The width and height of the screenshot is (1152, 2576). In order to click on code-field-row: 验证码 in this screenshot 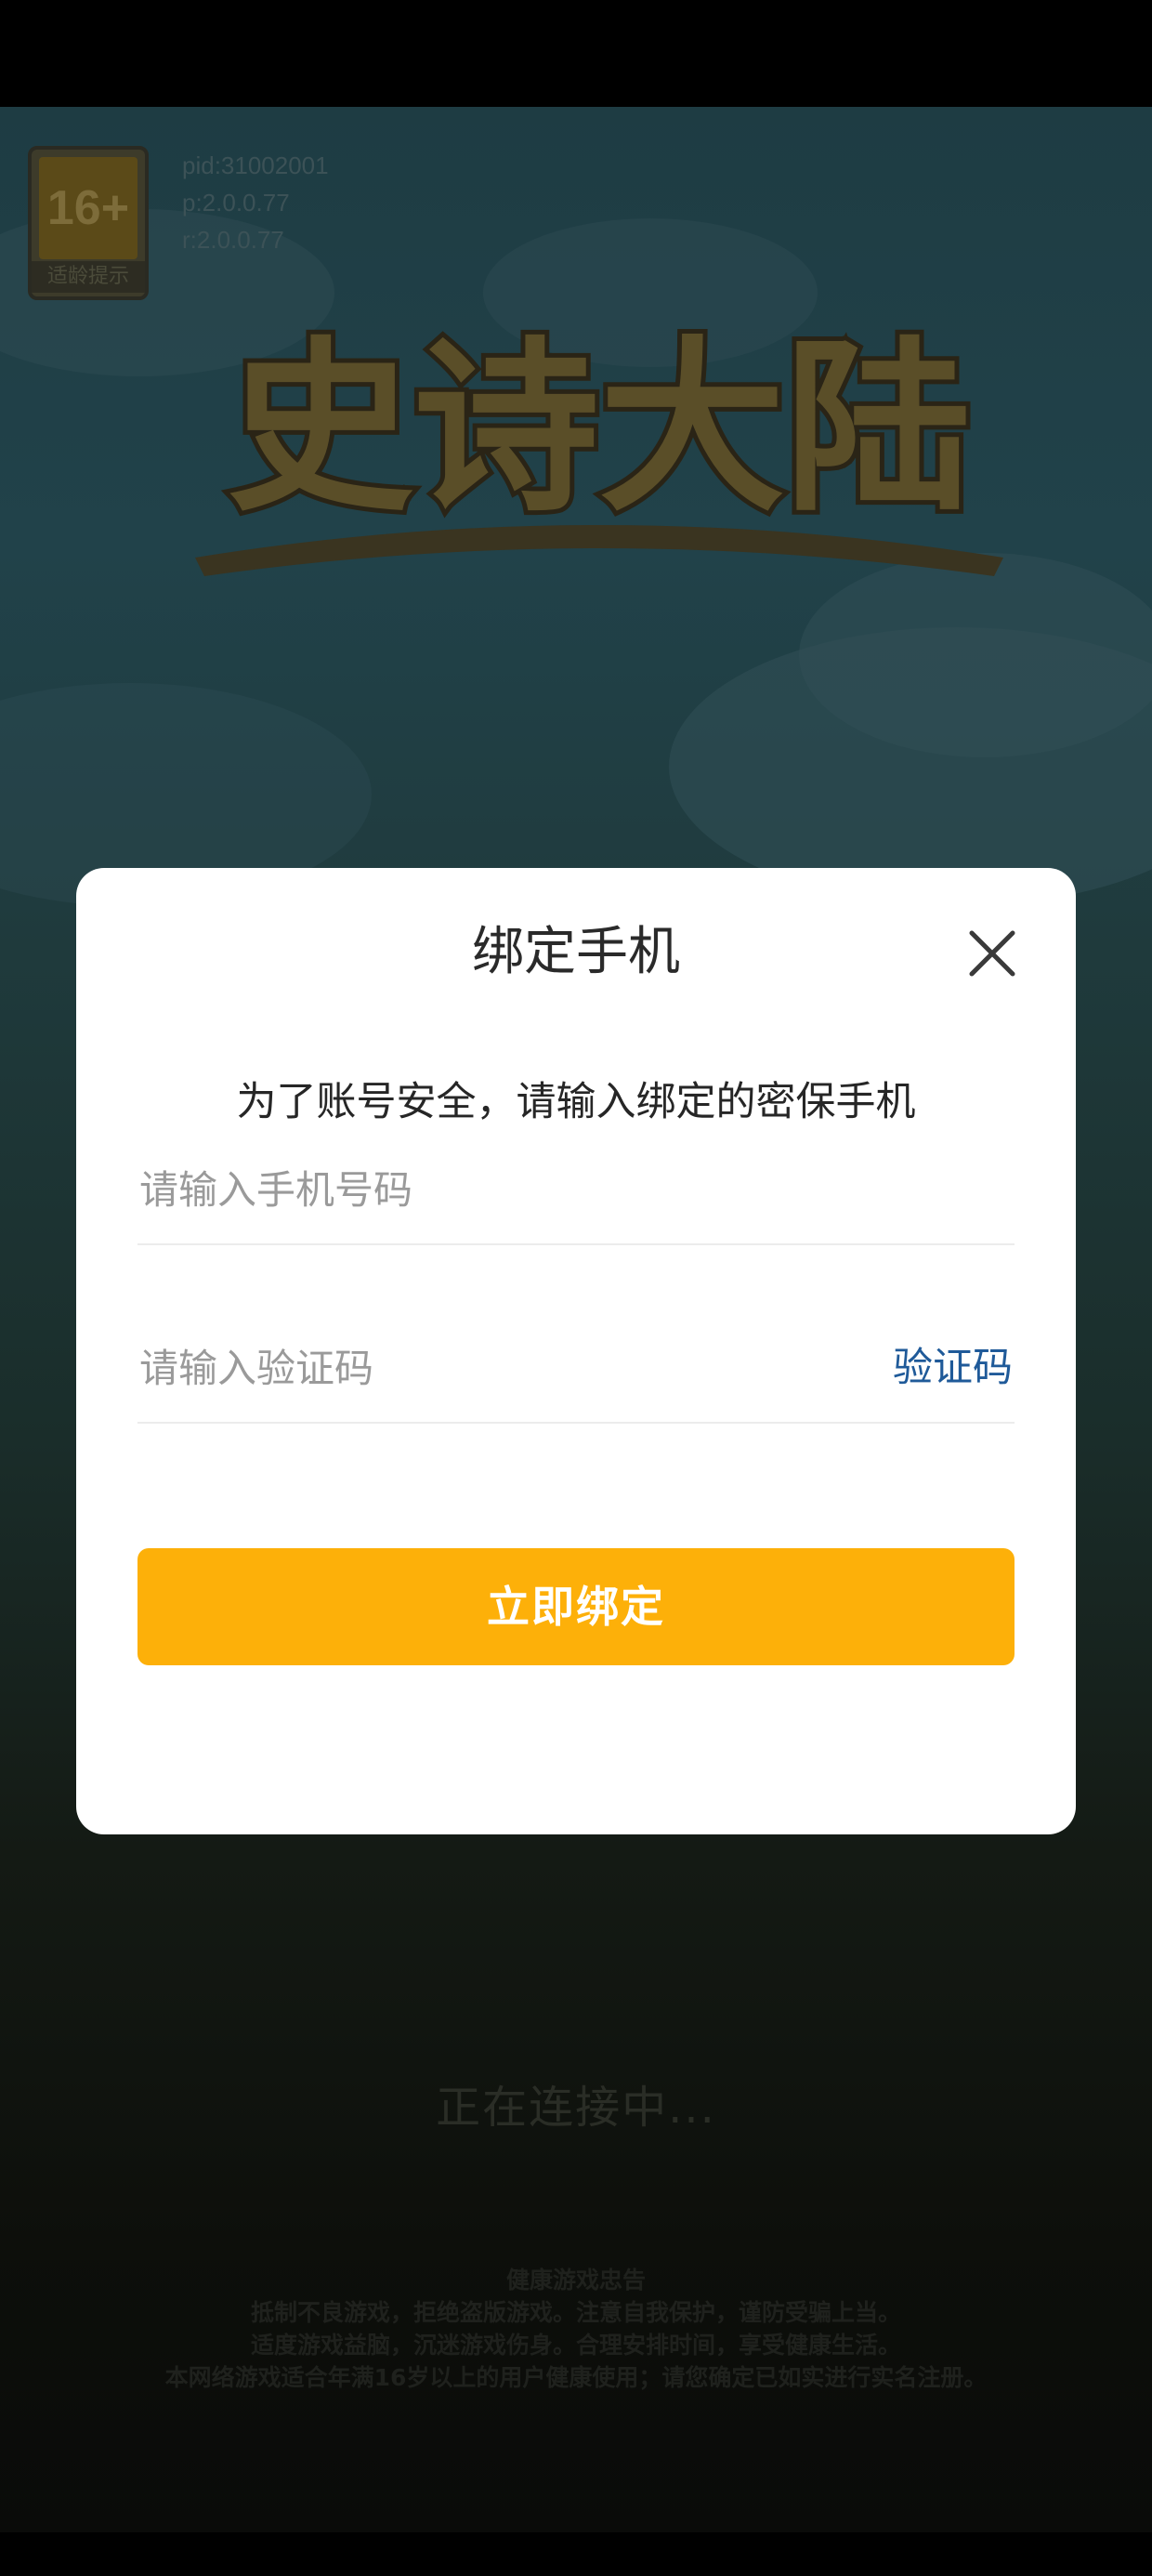, I will do `click(576, 1368)`.